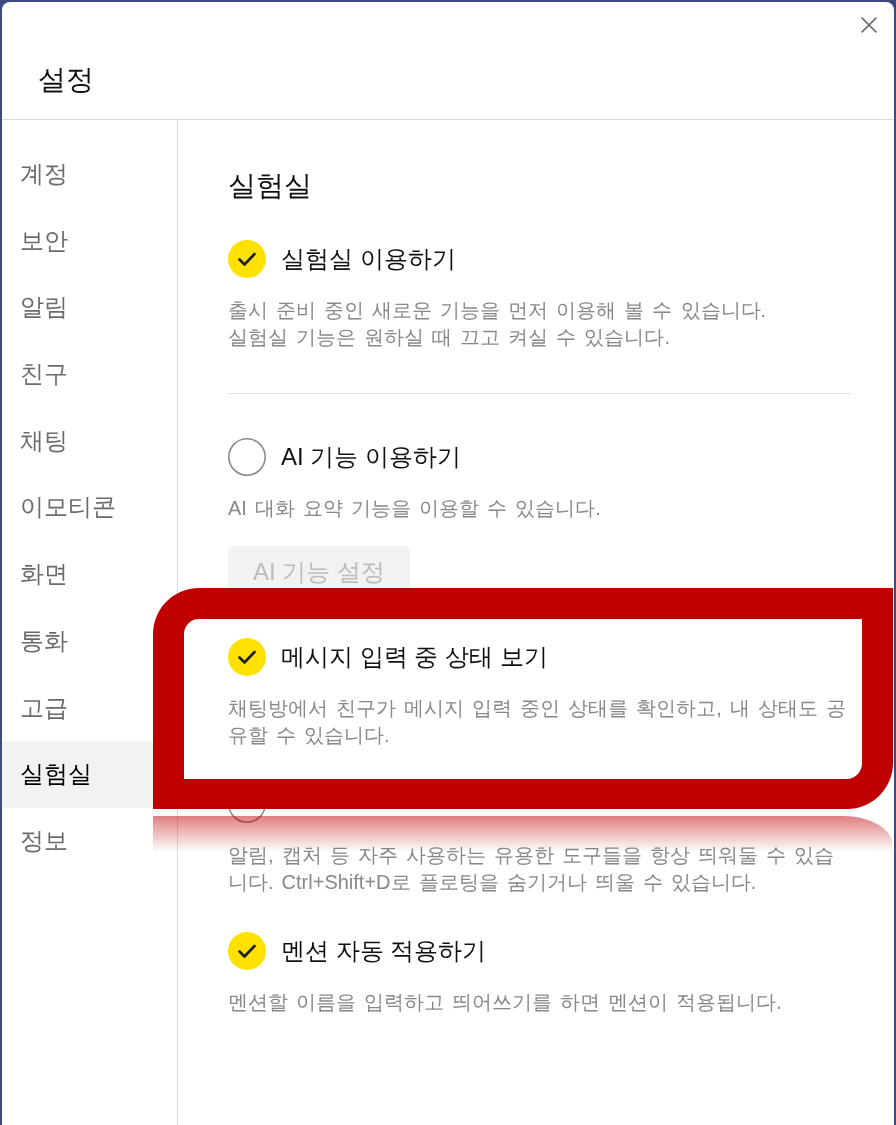 The width and height of the screenshot is (896, 1125). Describe the element at coordinates (538, 722) in the screenshot. I see `option-description: 채팅방에서 친구가 메시지 입력 중인 상태를 확인하고, 내 상태도 공유할 수 있습니다.` at that location.